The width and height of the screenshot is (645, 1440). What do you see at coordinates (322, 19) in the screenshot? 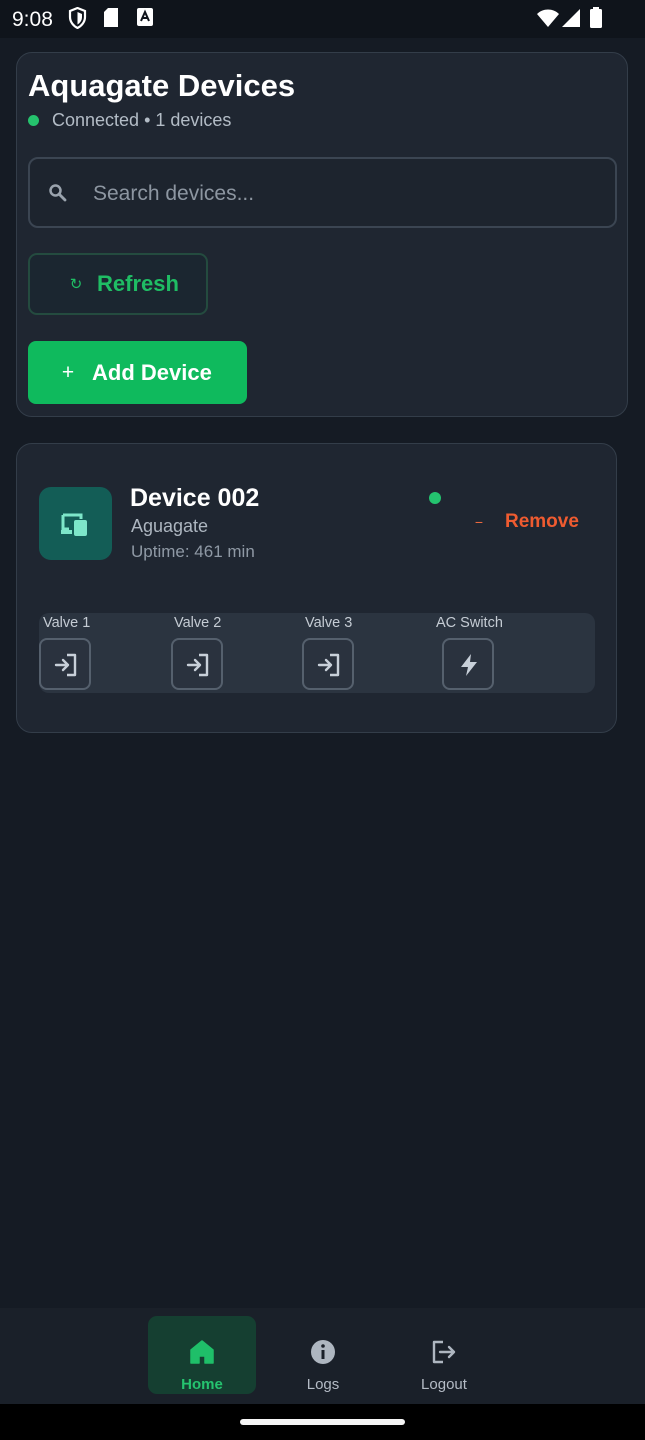
I see `status-bar: 9:08` at bounding box center [322, 19].